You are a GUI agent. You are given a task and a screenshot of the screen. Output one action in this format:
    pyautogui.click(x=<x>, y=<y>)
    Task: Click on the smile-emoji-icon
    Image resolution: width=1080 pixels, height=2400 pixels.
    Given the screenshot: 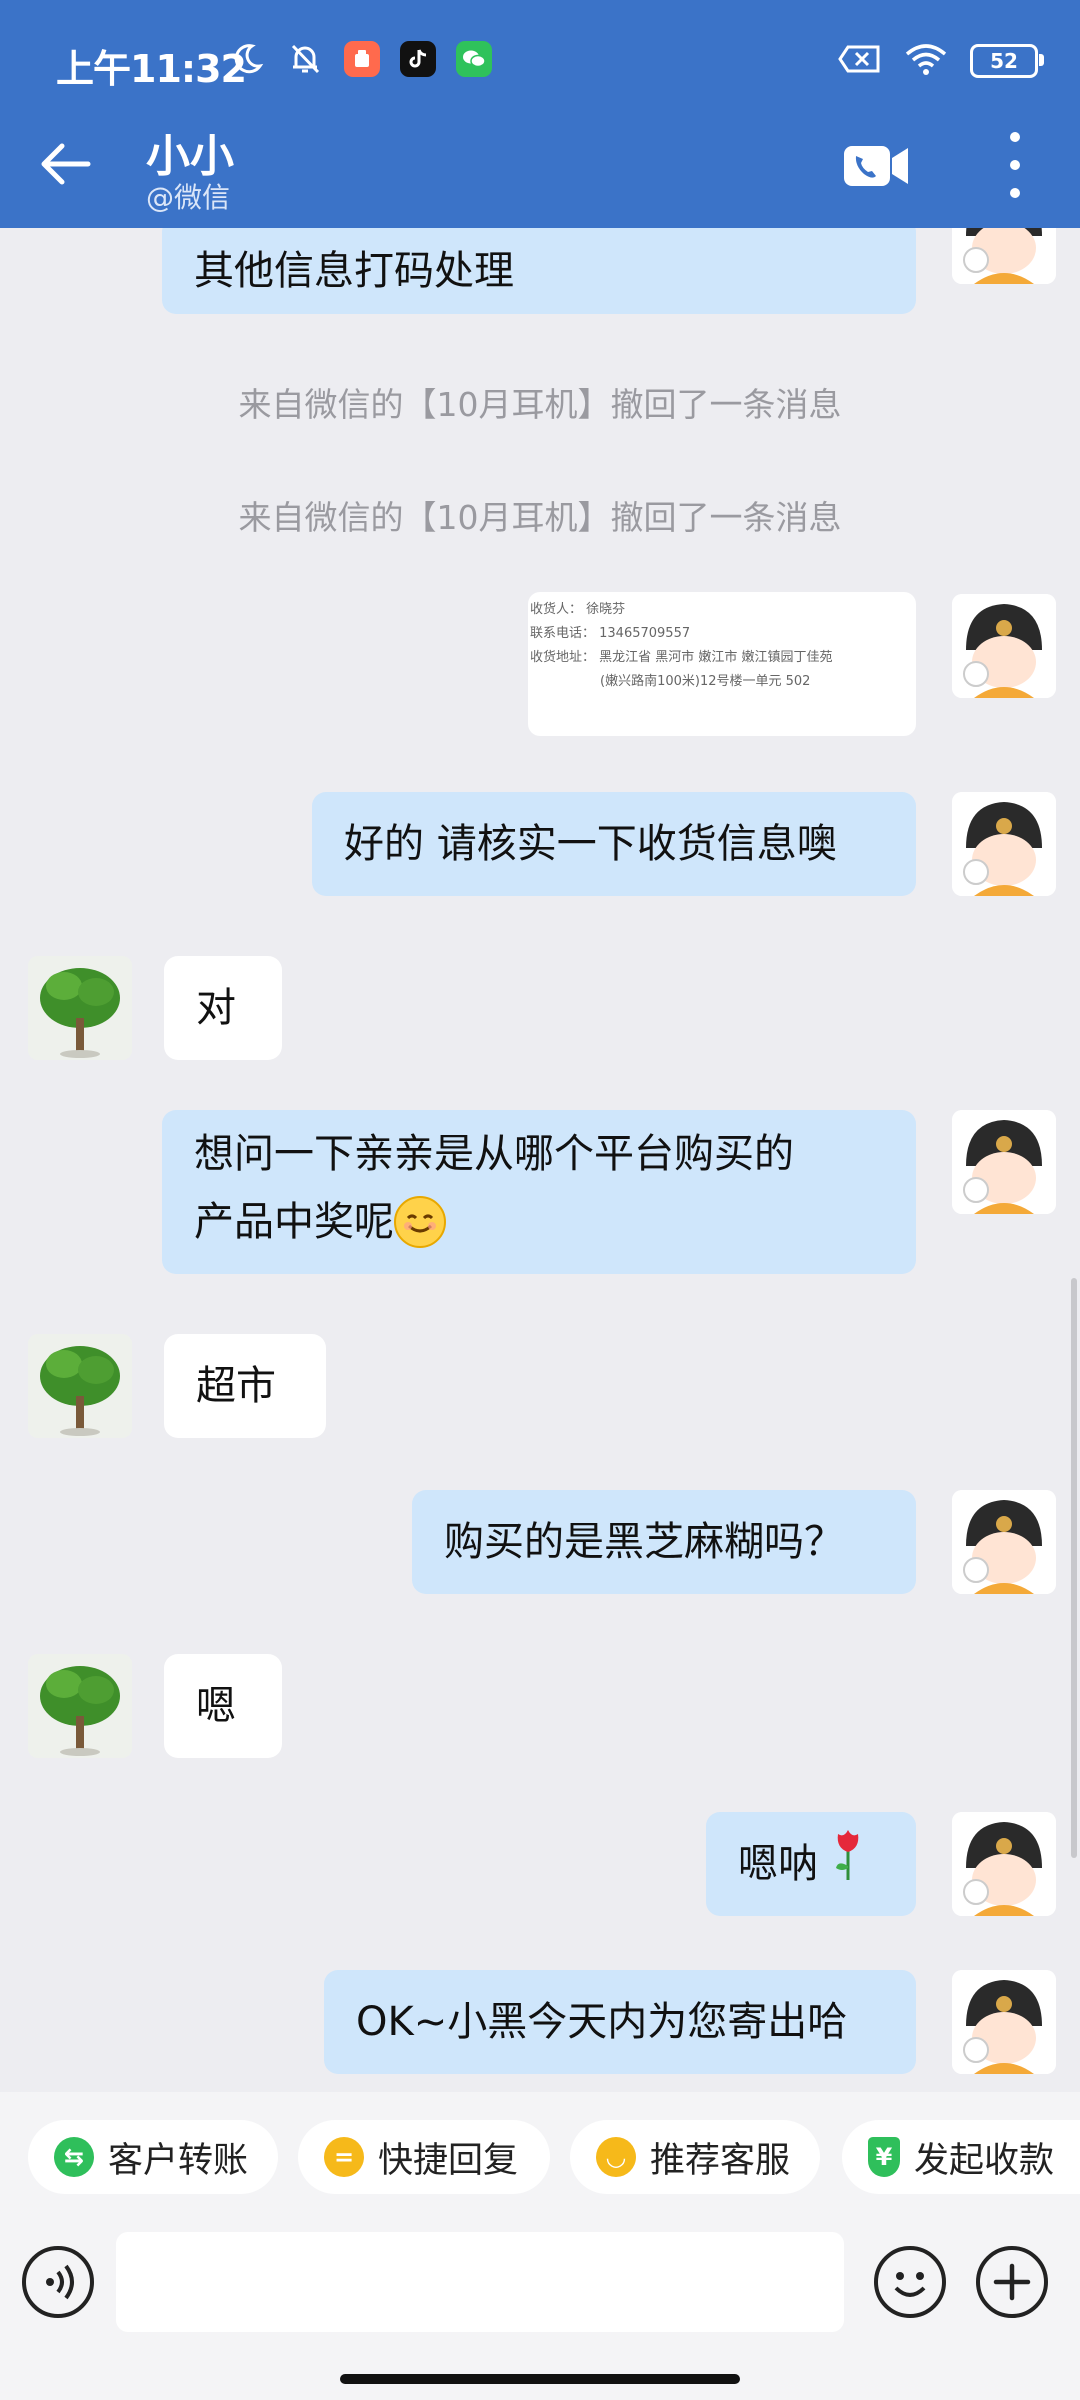 What is the action you would take?
    pyautogui.click(x=420, y=1222)
    